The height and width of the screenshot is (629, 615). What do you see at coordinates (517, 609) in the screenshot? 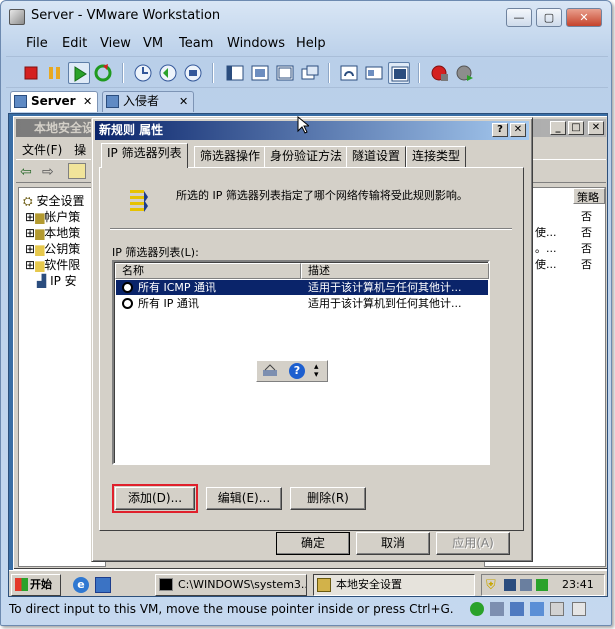
I see `device-status-icon` at bounding box center [517, 609].